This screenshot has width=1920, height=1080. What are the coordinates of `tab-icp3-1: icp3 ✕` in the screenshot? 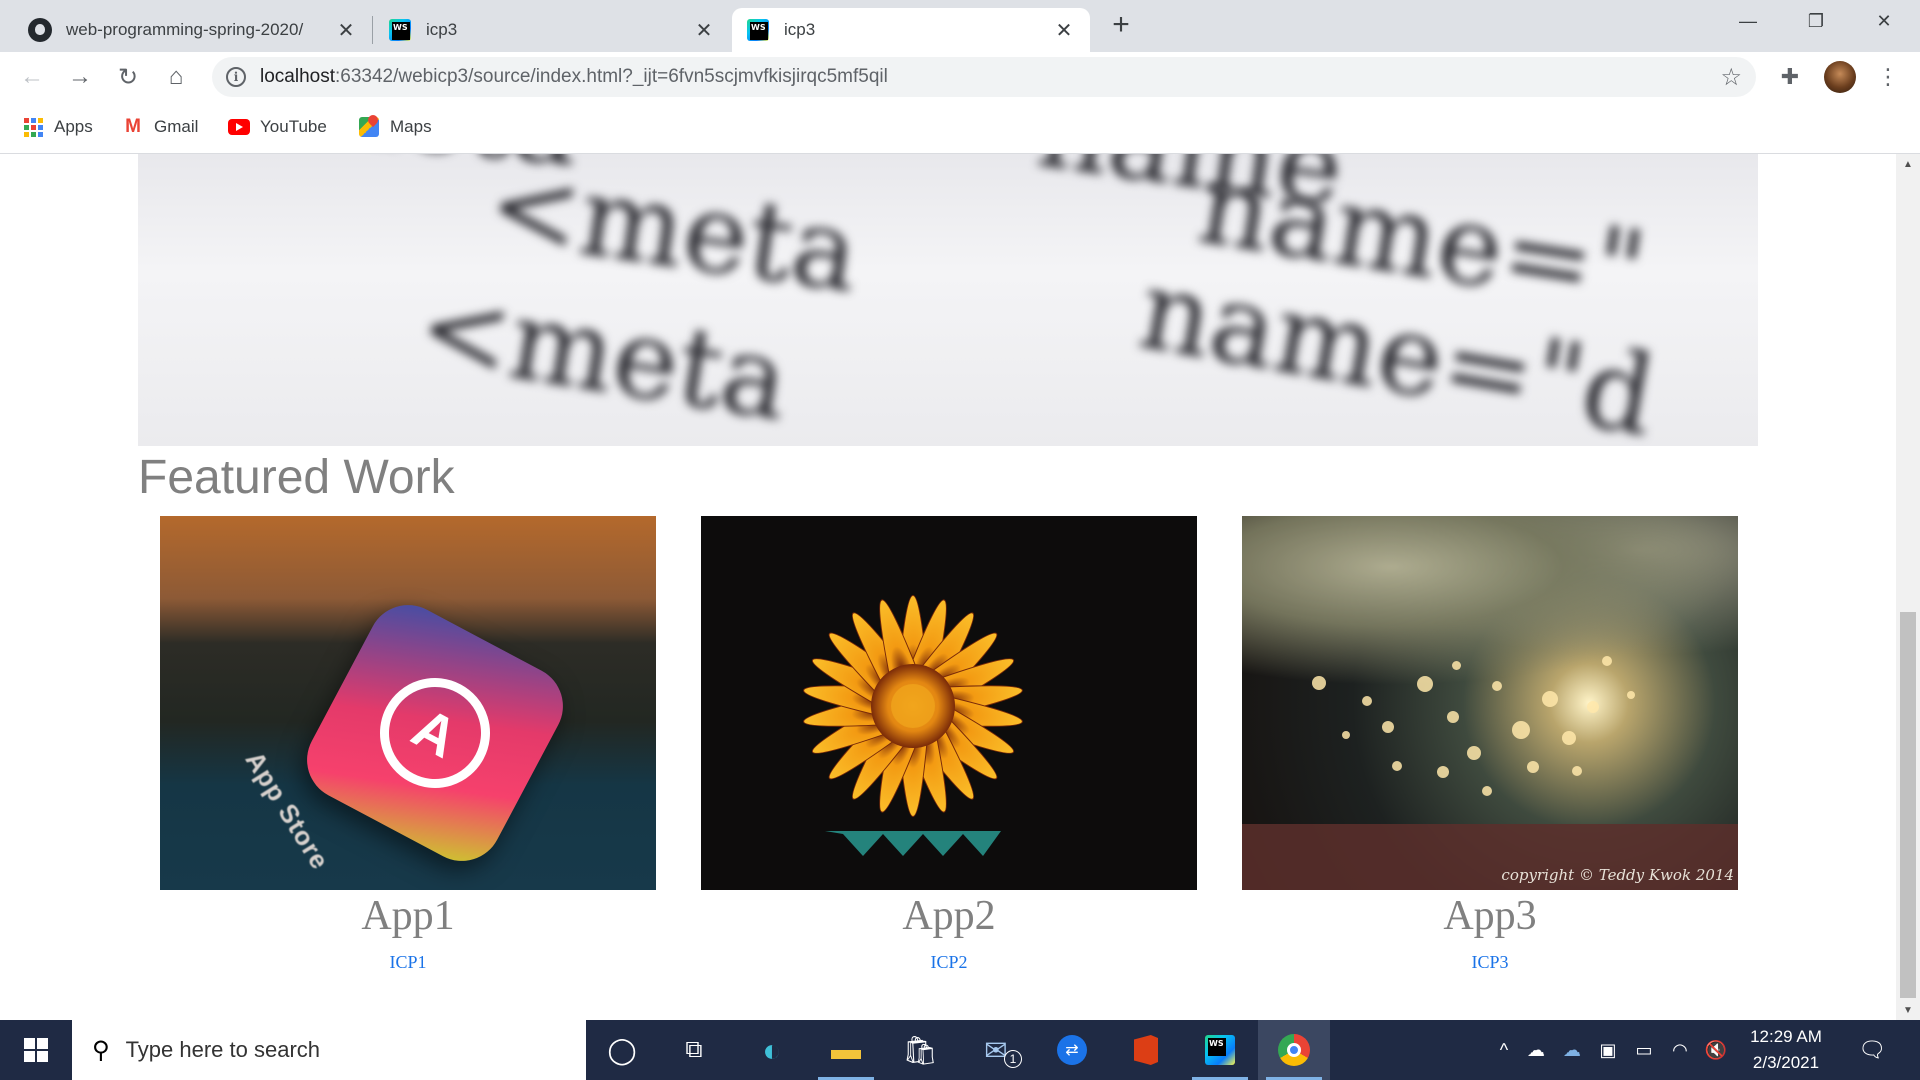 It's located at (552, 30).